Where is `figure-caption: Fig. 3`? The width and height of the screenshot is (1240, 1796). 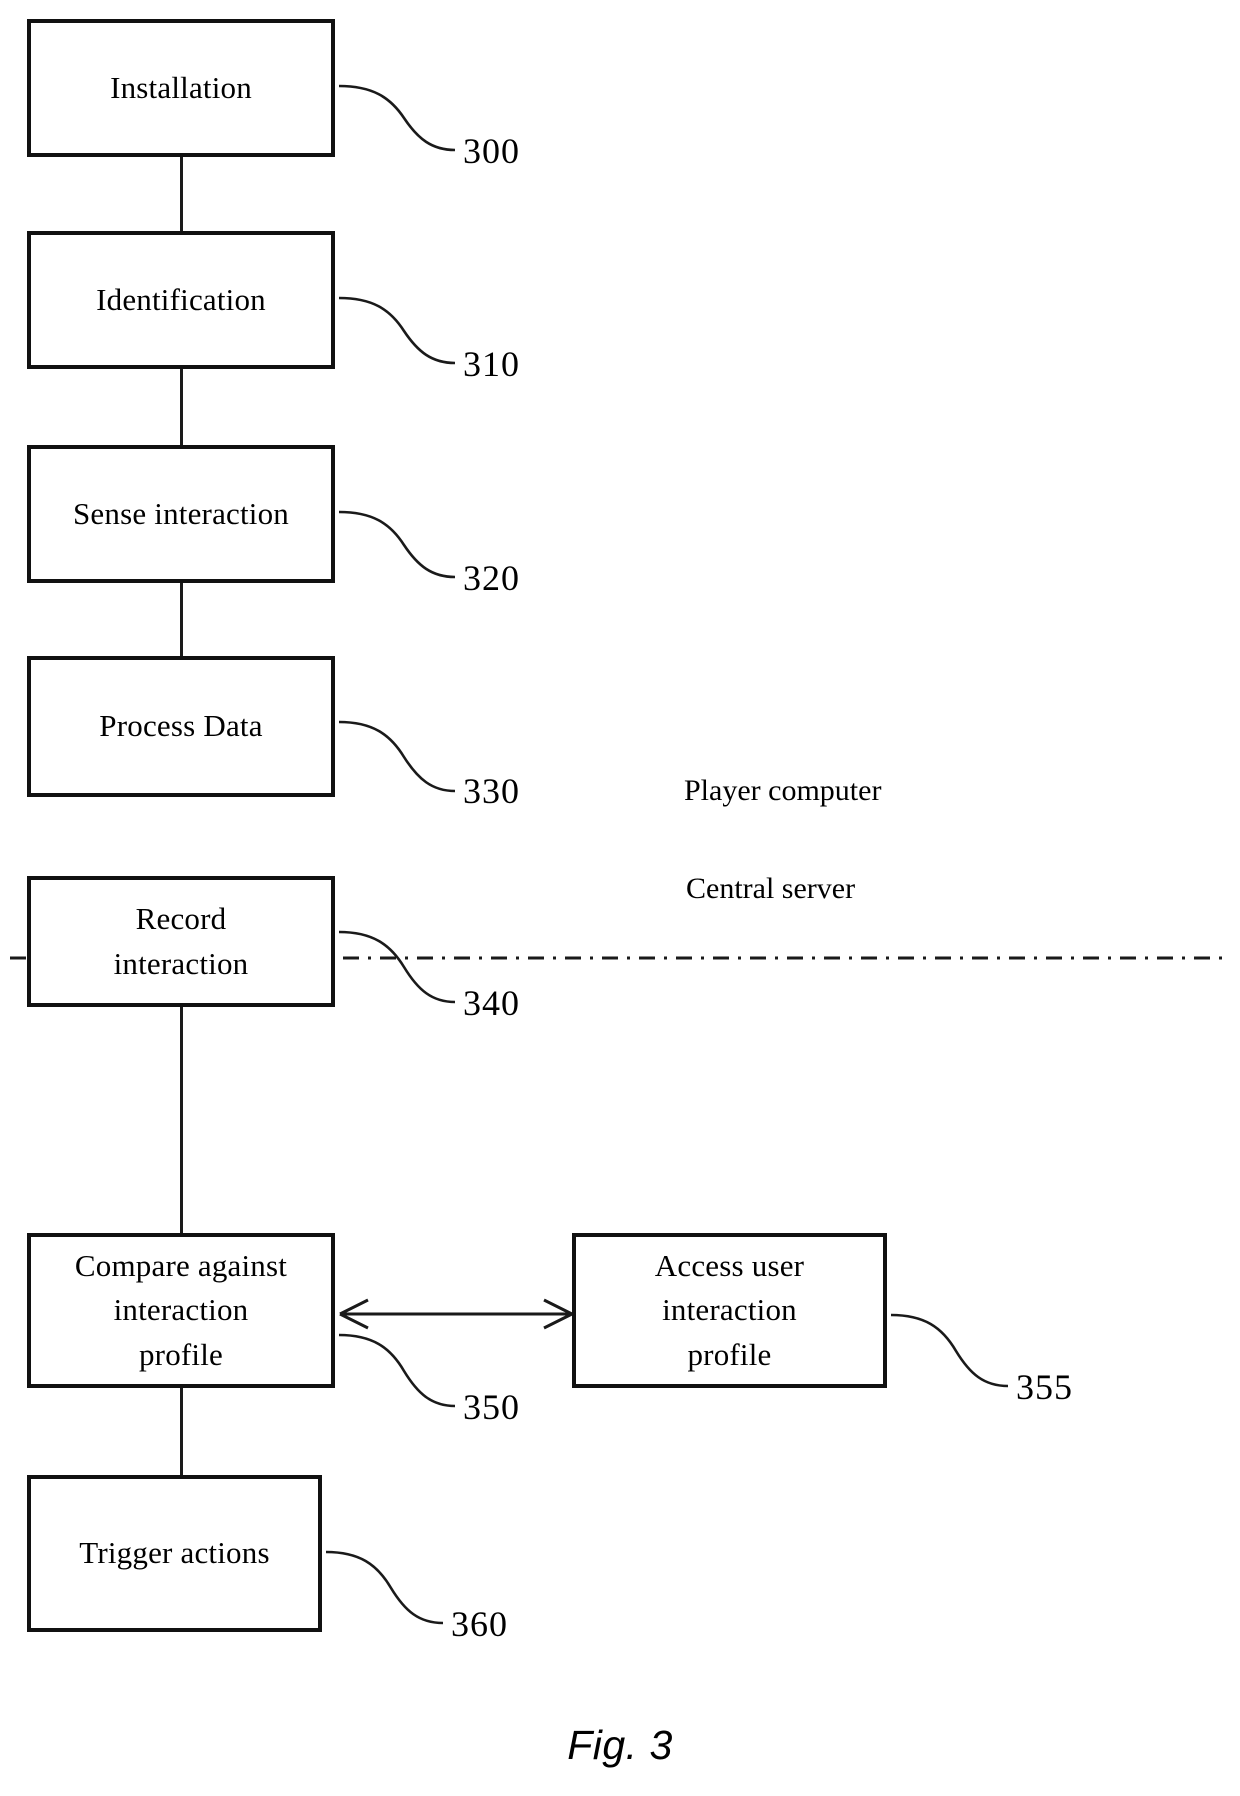 figure-caption: Fig. 3 is located at coordinates (620, 1745).